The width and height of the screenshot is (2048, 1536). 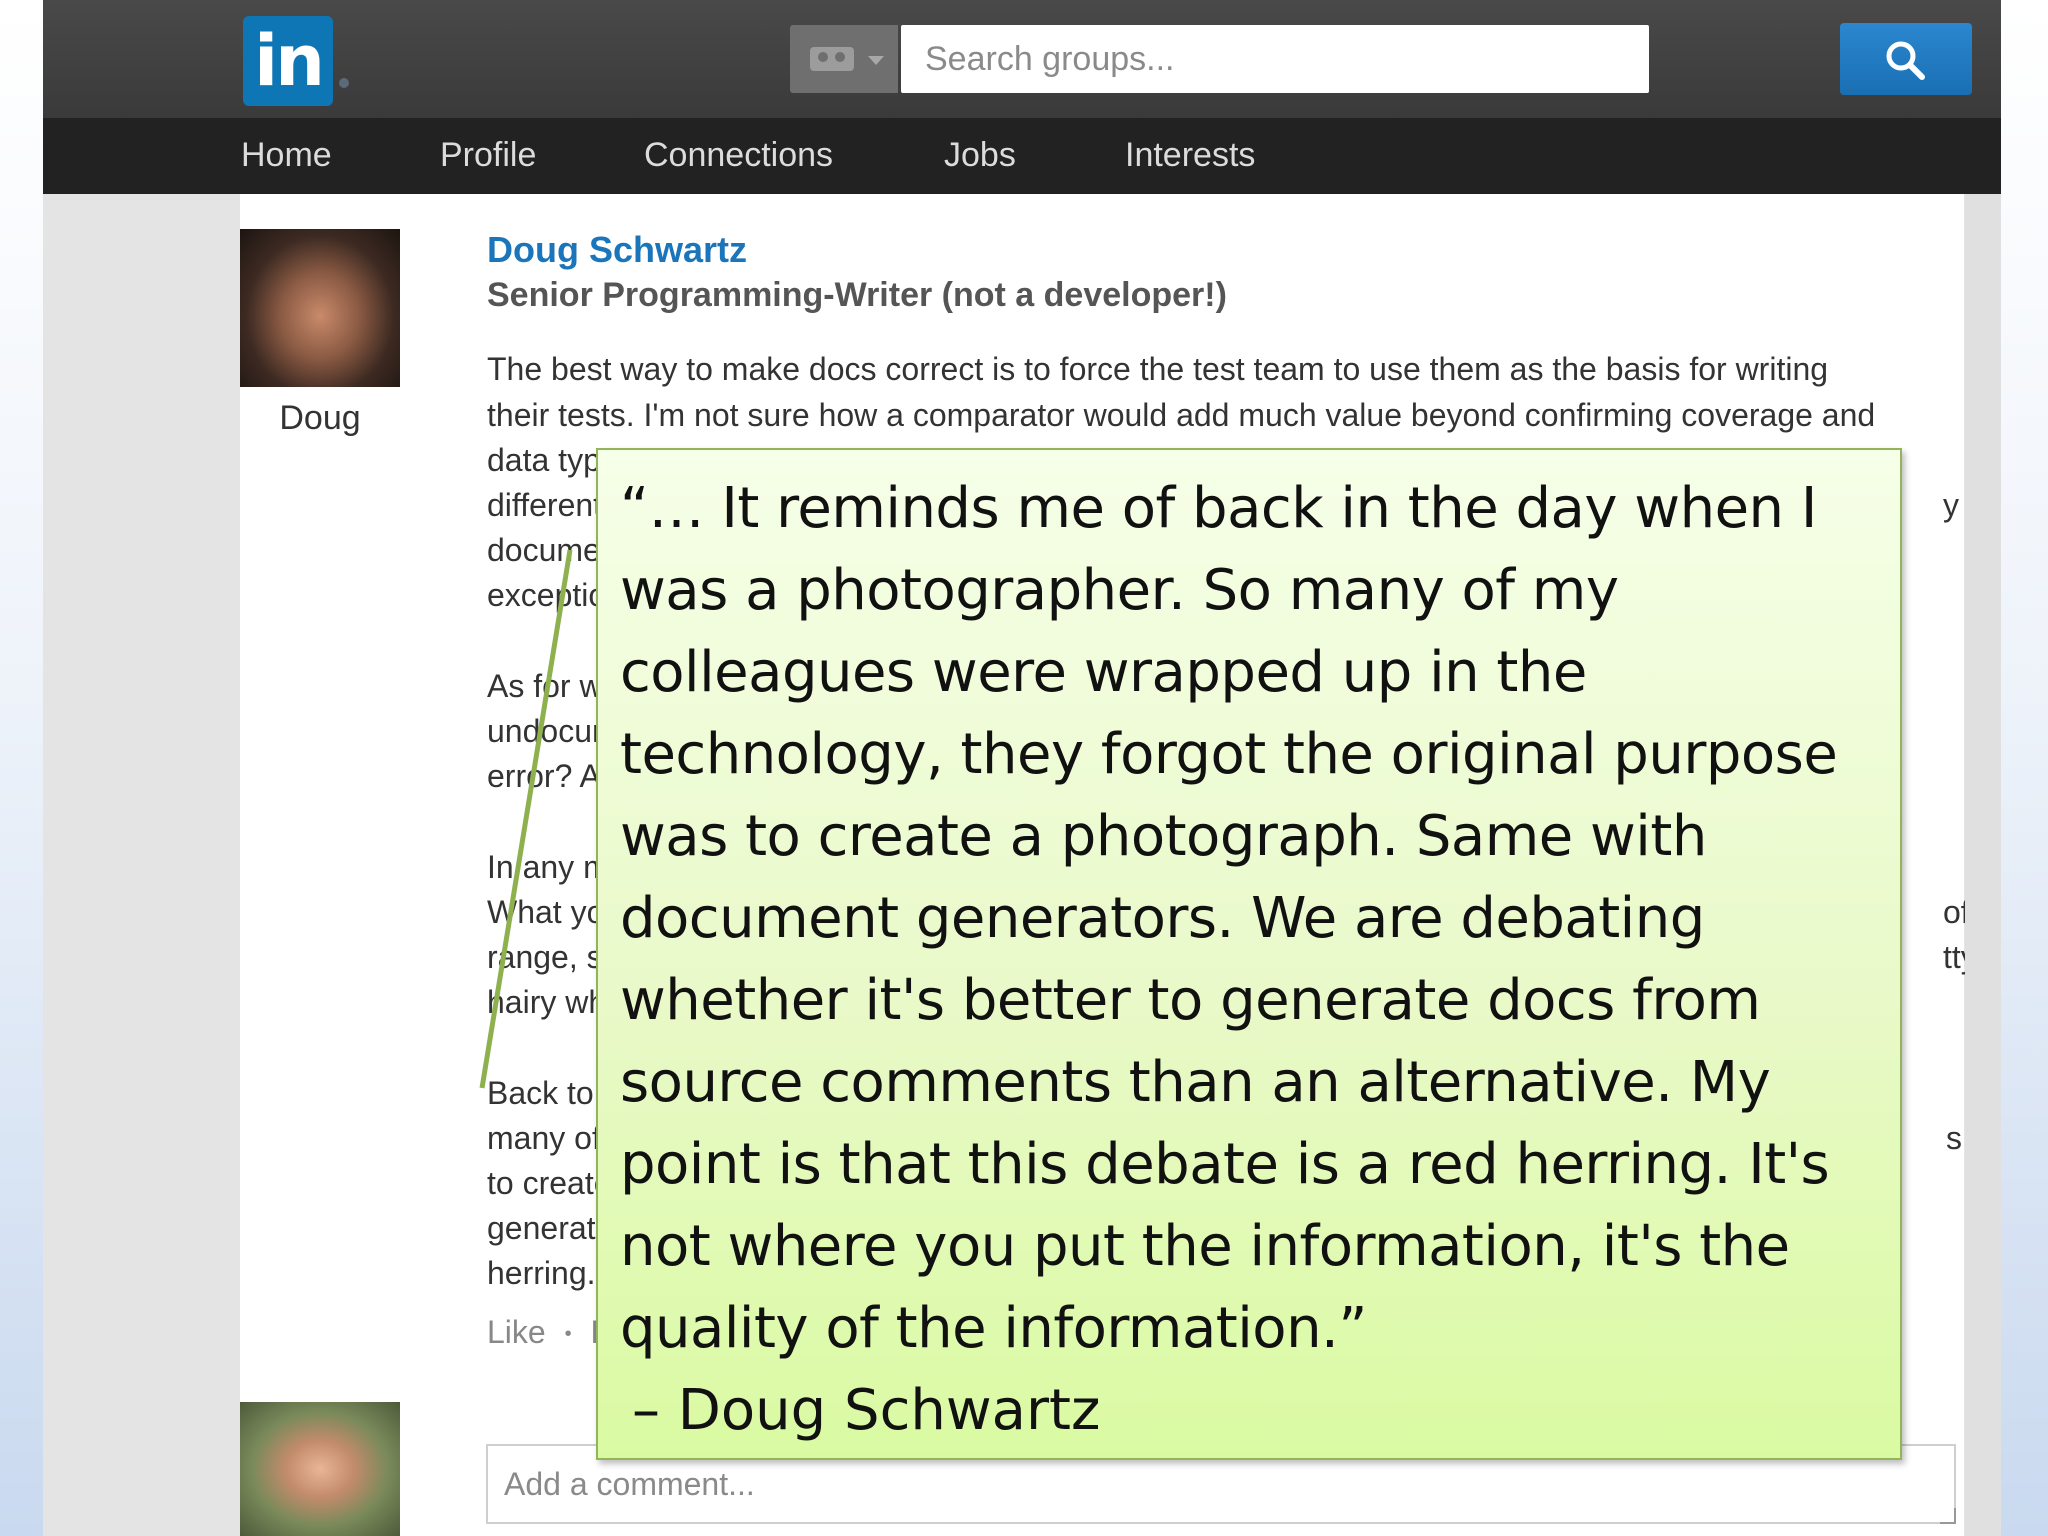 What do you see at coordinates (288, 61) in the screenshot?
I see `linkedin-logo: in` at bounding box center [288, 61].